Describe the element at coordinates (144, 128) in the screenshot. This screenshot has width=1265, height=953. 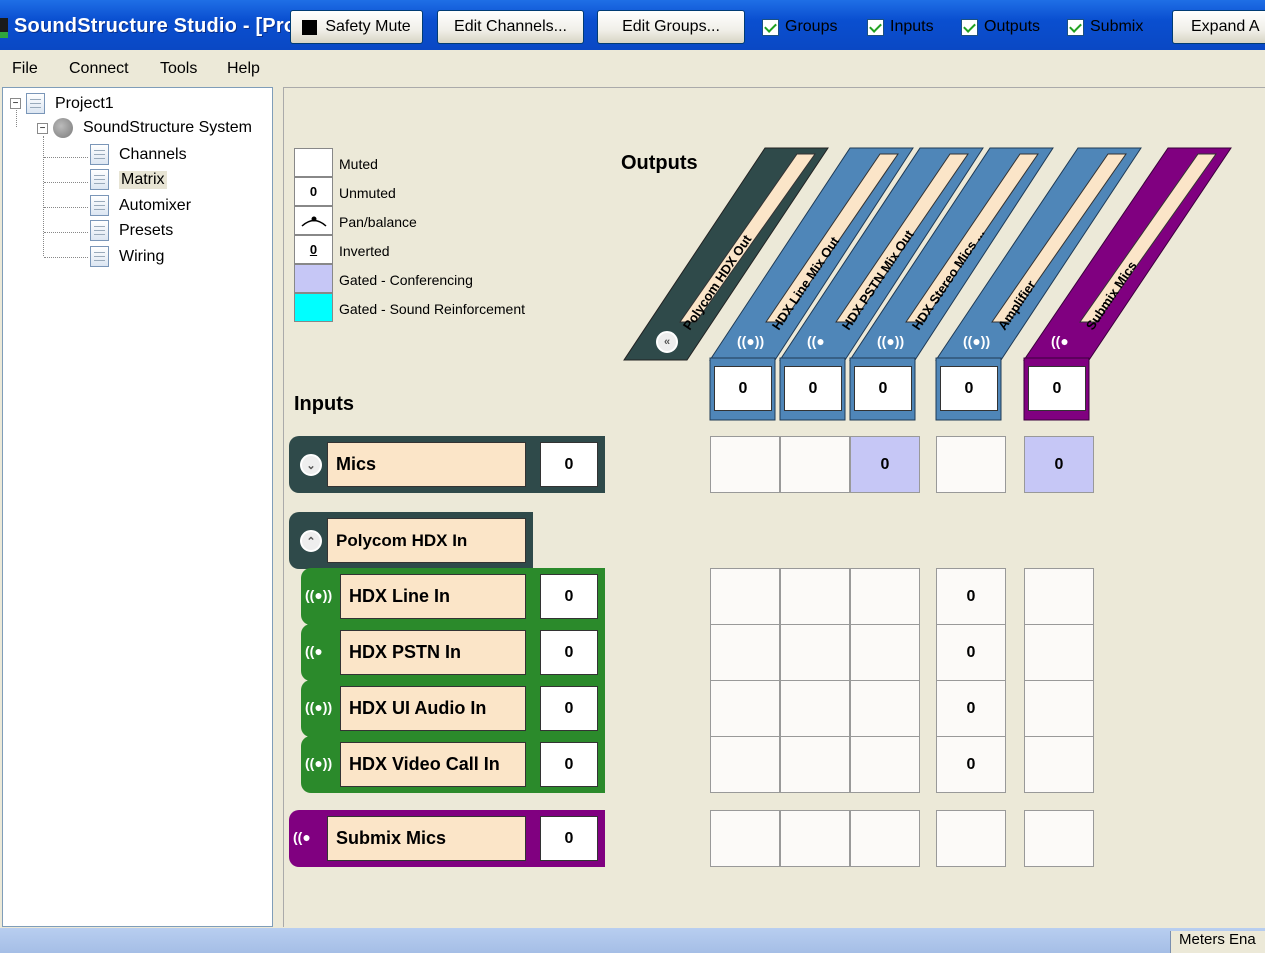
I see `tree-item-system: − SoundStructure System` at that location.